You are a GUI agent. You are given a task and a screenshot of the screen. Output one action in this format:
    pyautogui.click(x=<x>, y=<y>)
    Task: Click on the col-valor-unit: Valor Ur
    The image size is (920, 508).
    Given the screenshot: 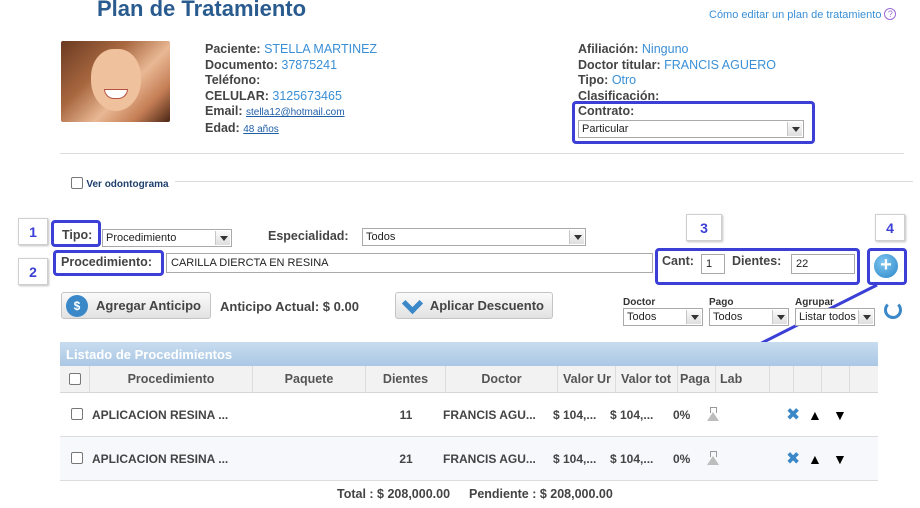 What is the action you would take?
    pyautogui.click(x=587, y=379)
    